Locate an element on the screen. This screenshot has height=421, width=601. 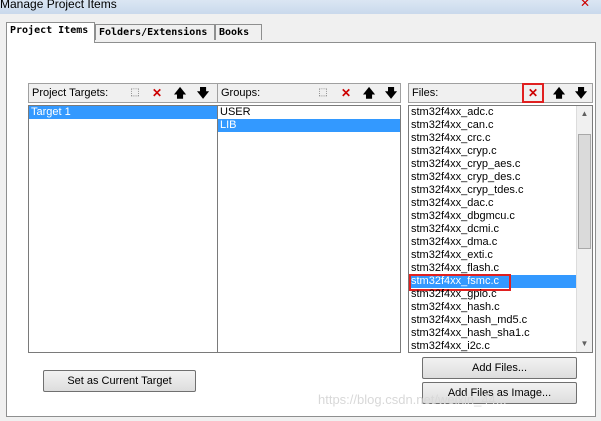
tab-books: Books is located at coordinates (238, 32).